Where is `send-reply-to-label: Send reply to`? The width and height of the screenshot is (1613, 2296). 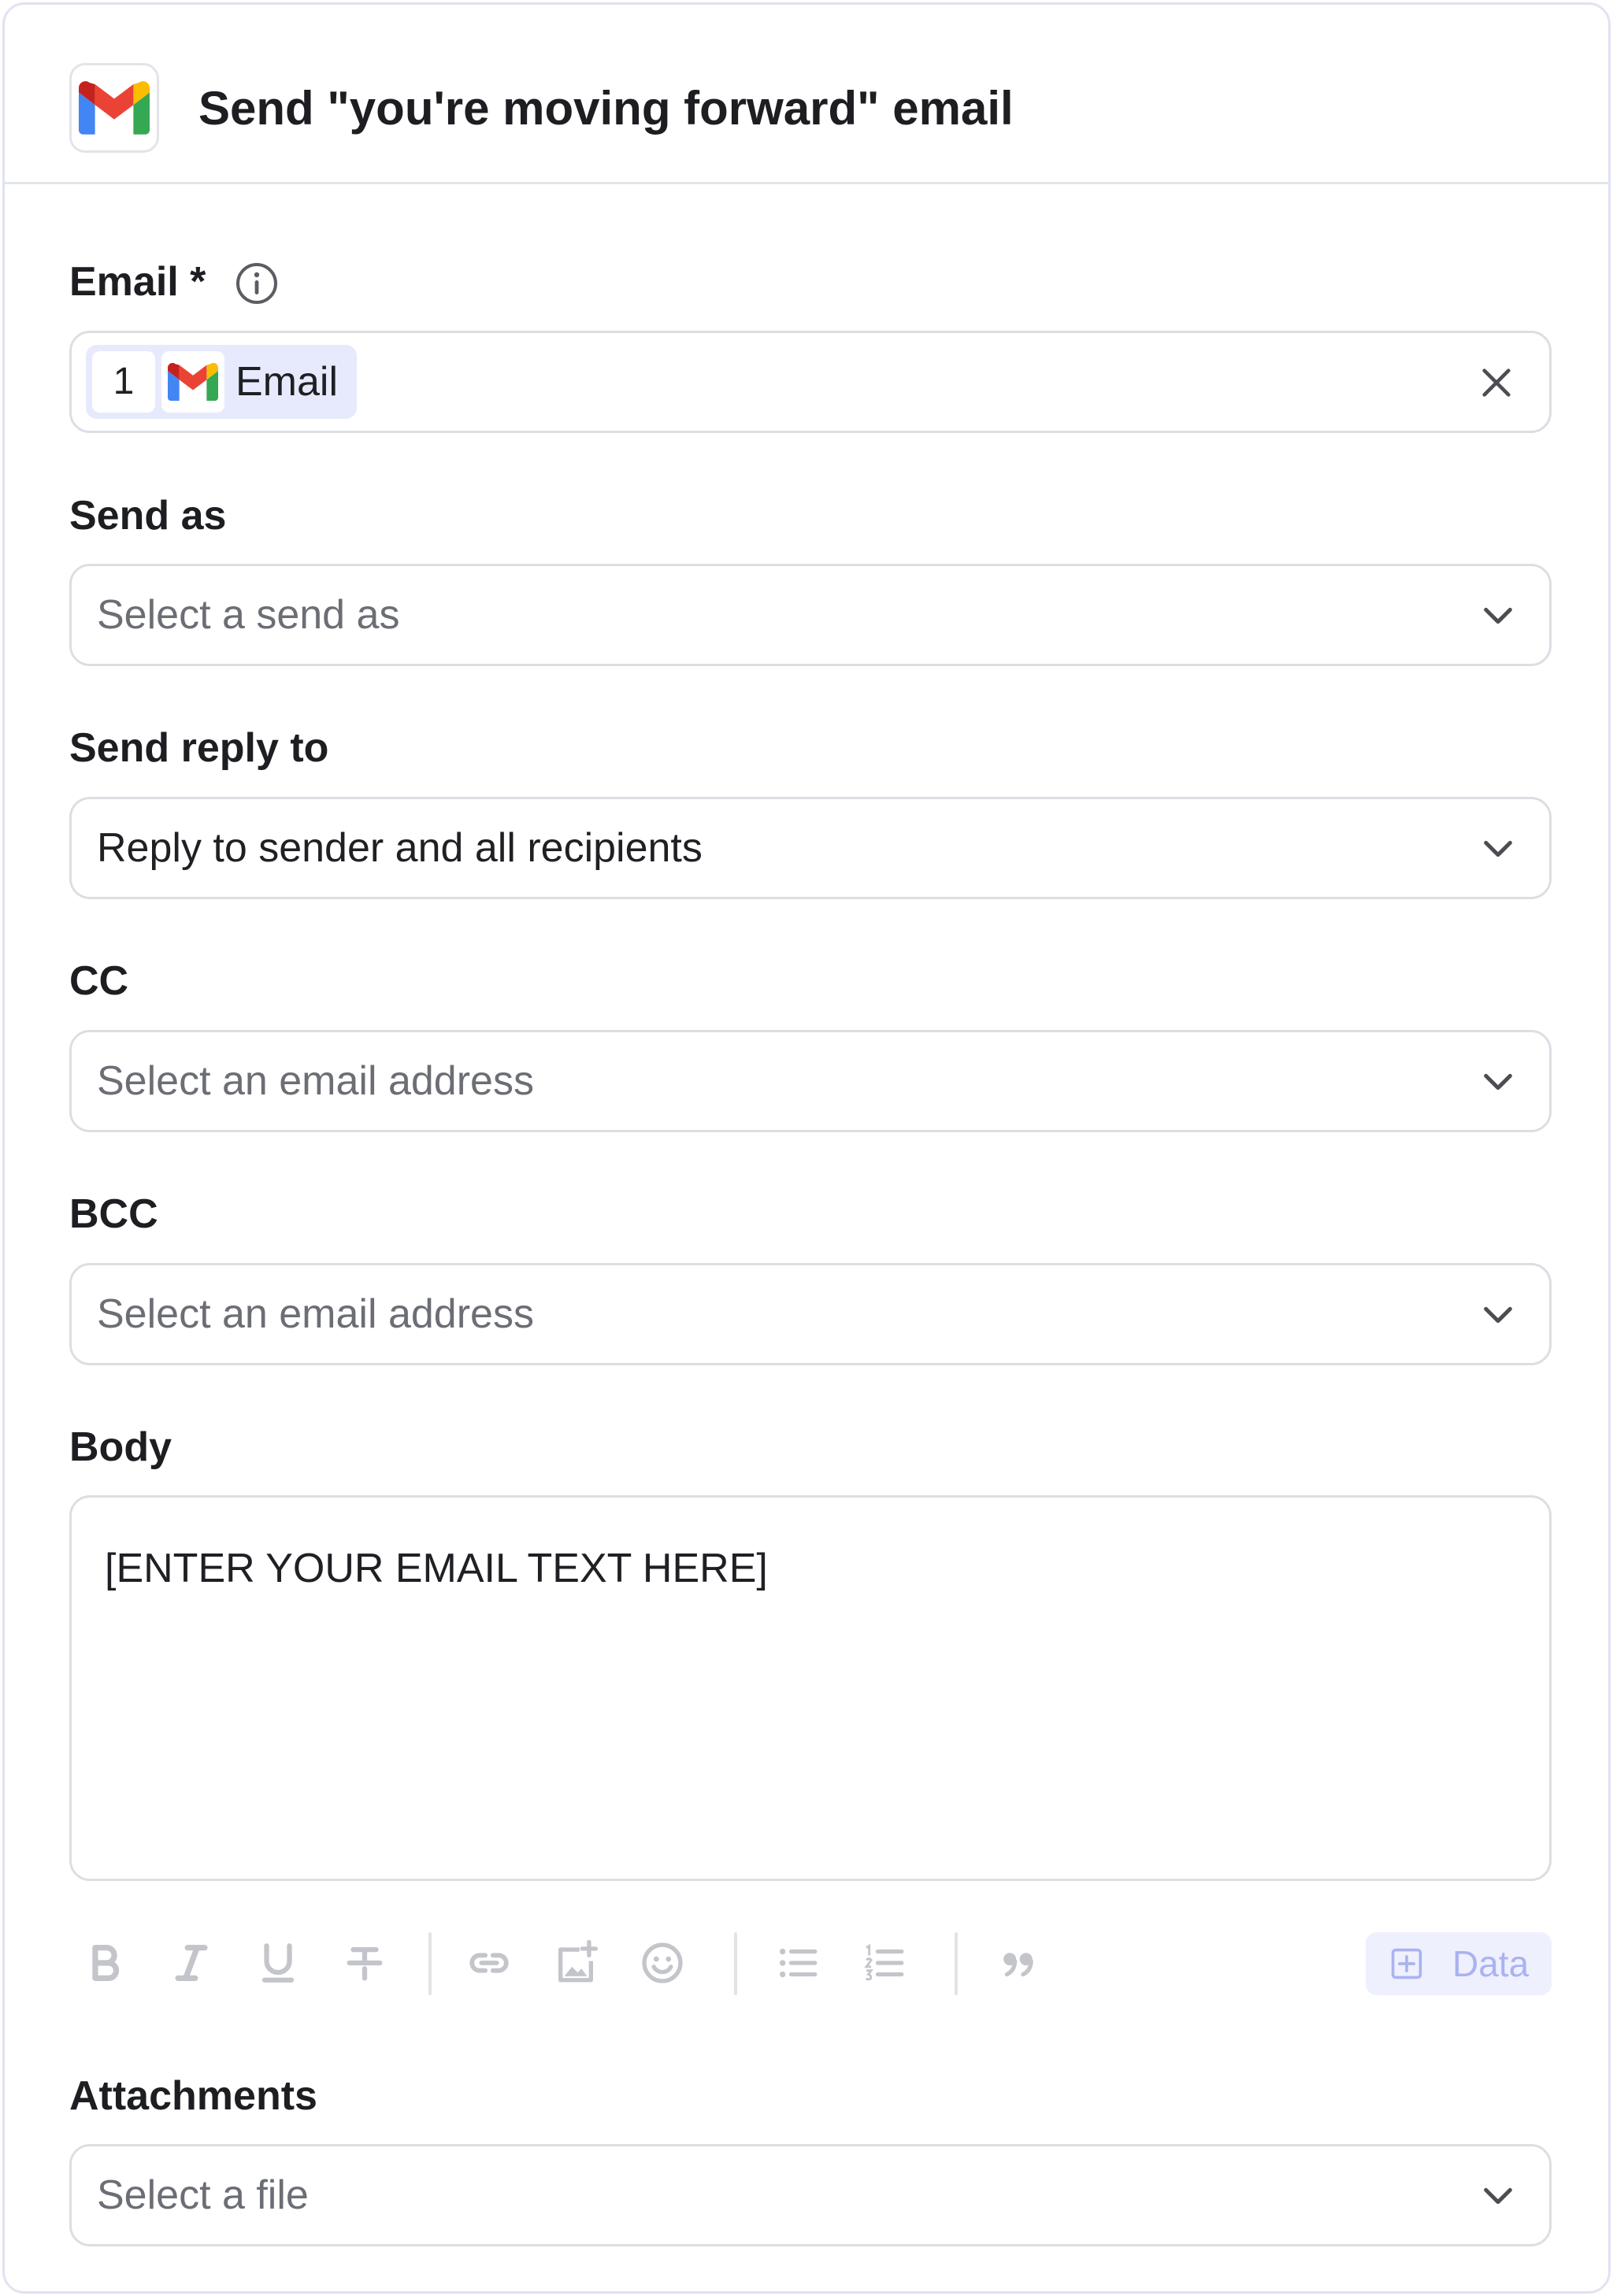 send-reply-to-label: Send reply to is located at coordinates (199, 748).